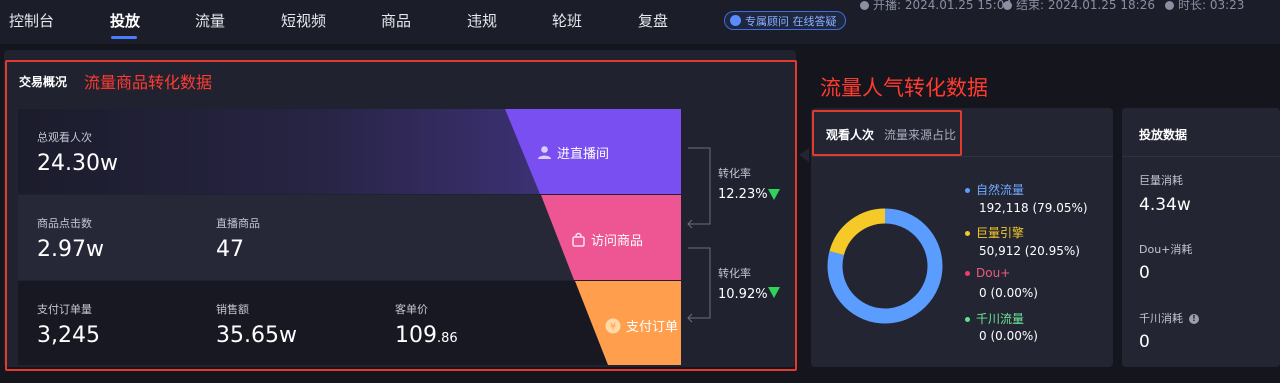 The height and width of the screenshot is (383, 1280). What do you see at coordinates (256, 335) in the screenshot?
I see `metric-value: 35.65w` at bounding box center [256, 335].